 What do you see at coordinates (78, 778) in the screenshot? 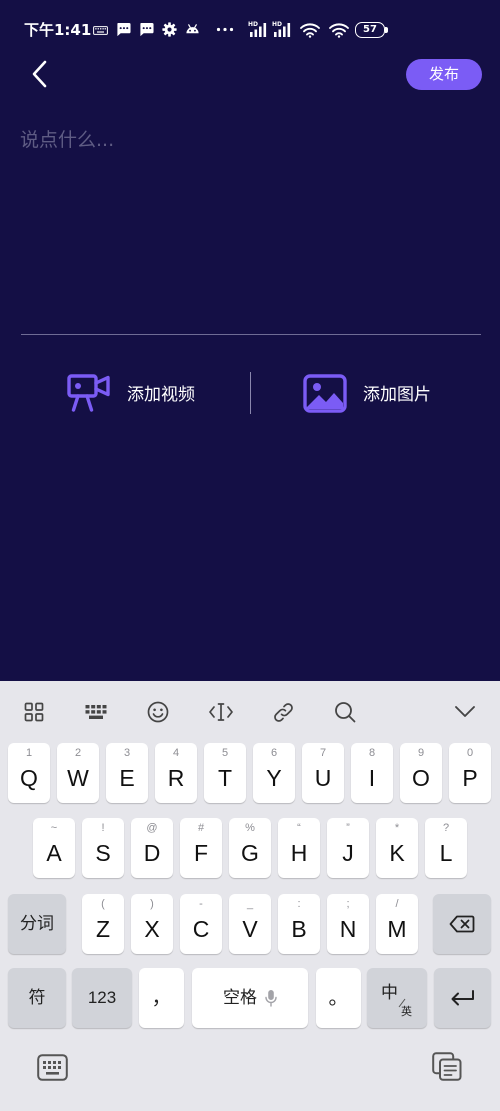
I see `key-letter: W` at bounding box center [78, 778].